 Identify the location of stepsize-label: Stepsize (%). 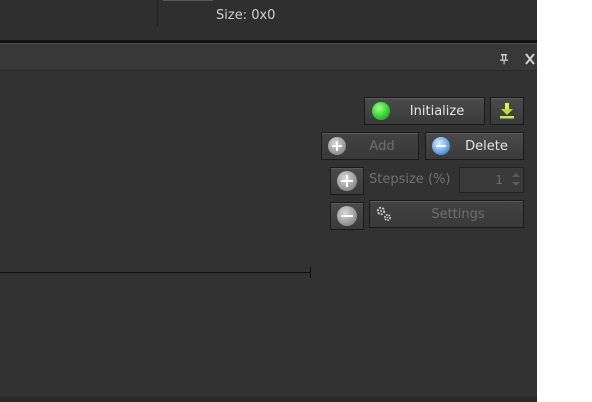
(410, 179).